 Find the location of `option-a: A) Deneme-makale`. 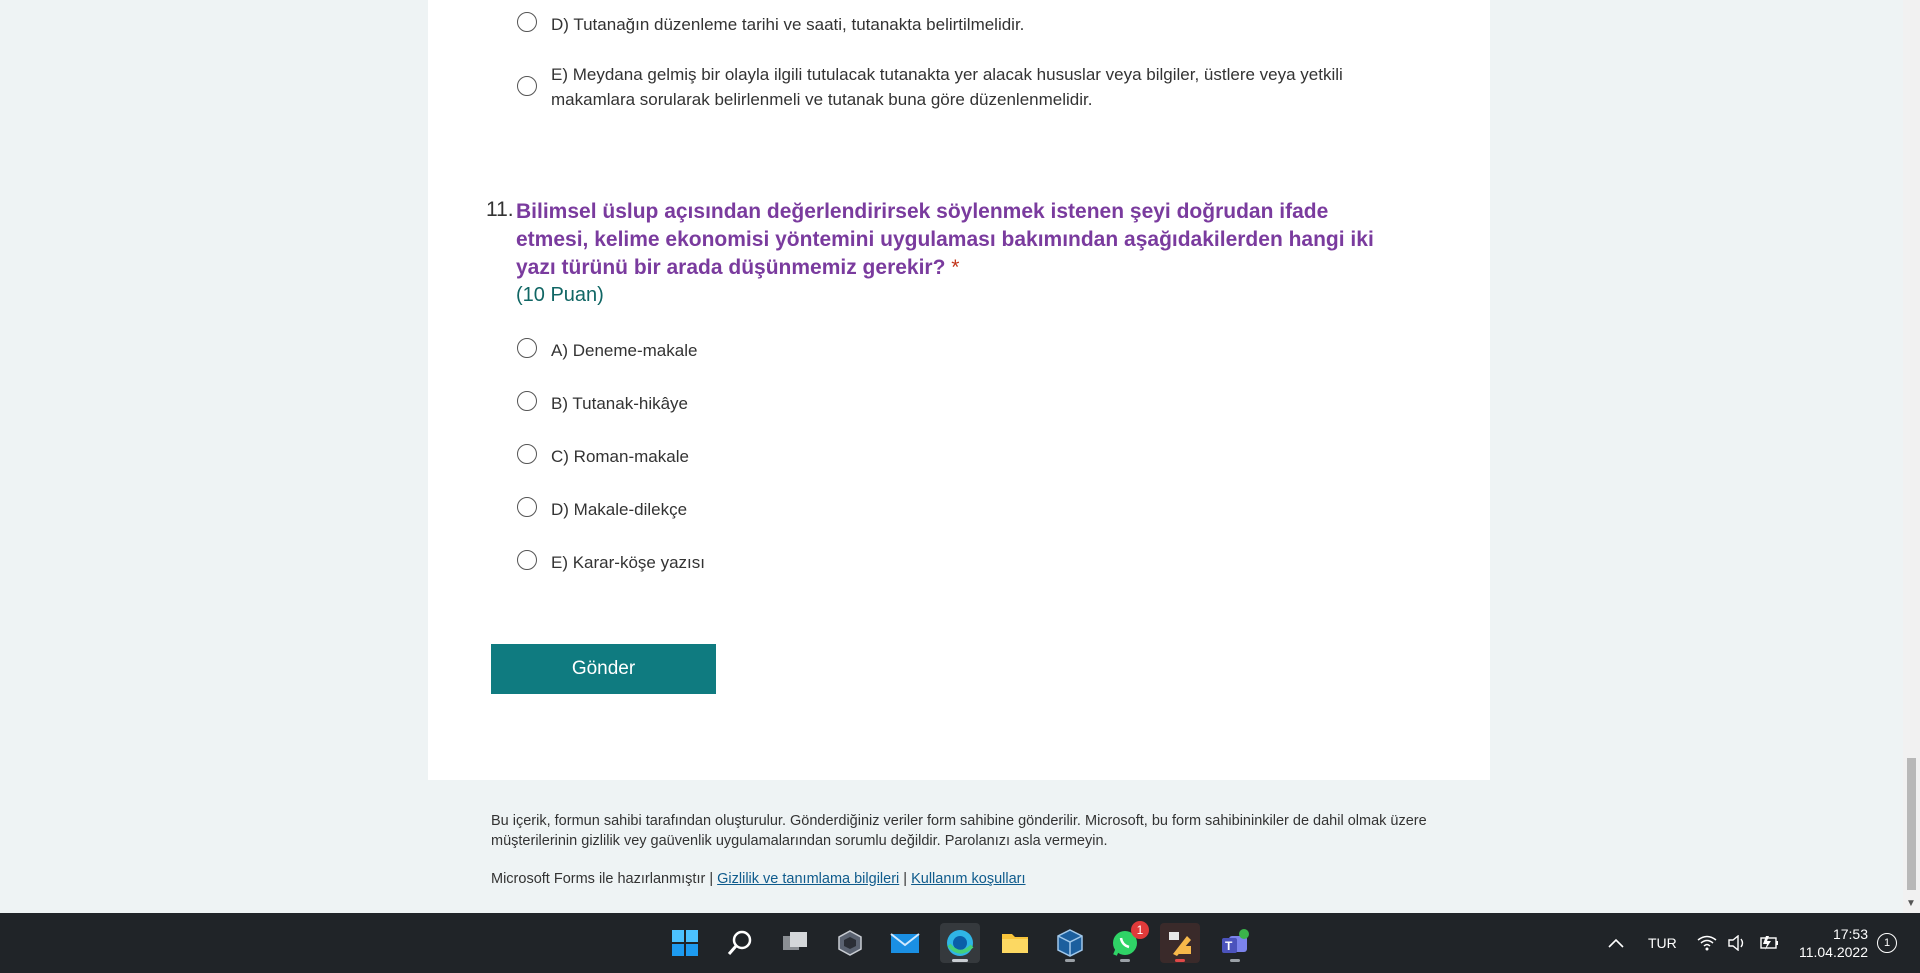

option-a: A) Deneme-makale is located at coordinates (607, 350).